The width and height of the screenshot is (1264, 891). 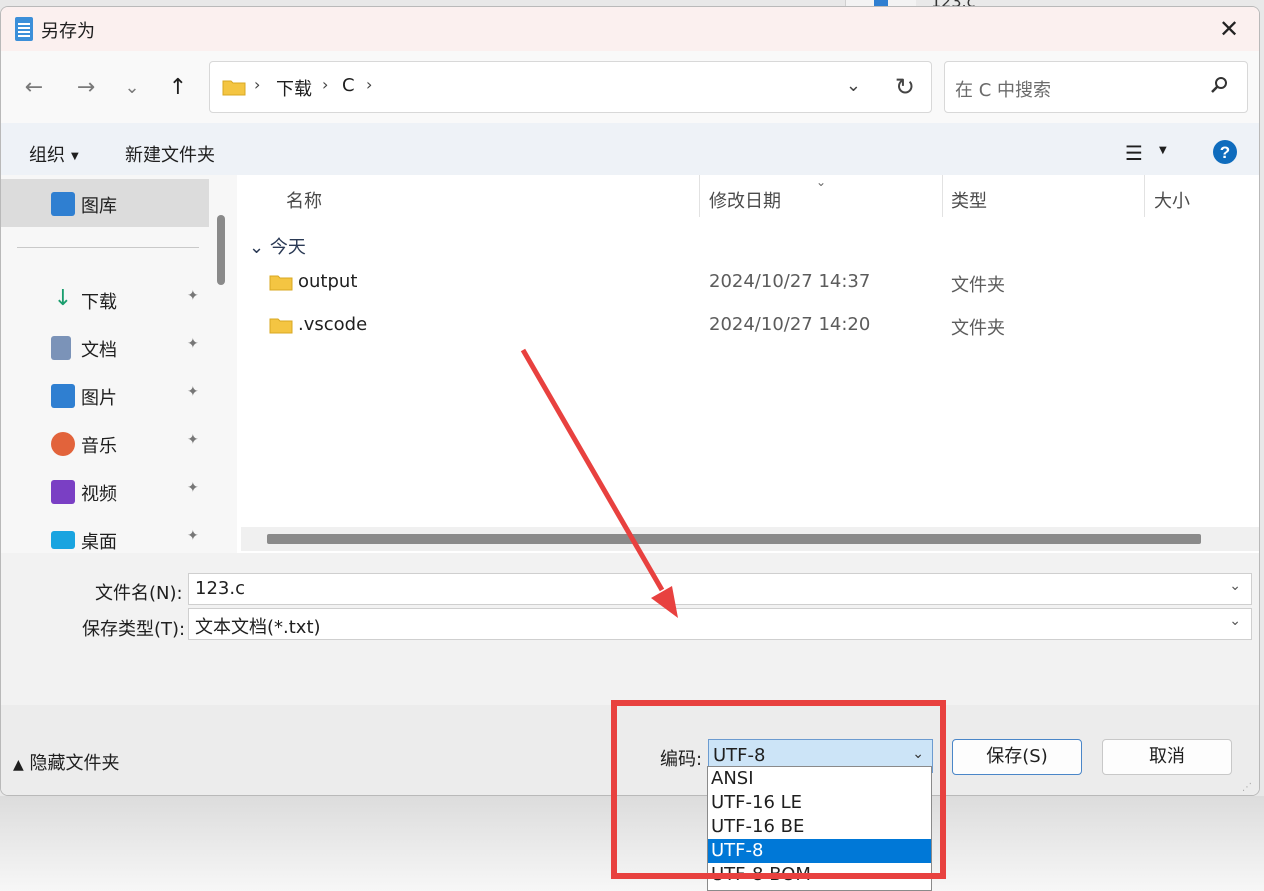 I want to click on breadcrumb-downloads: 下载, so click(x=294, y=88).